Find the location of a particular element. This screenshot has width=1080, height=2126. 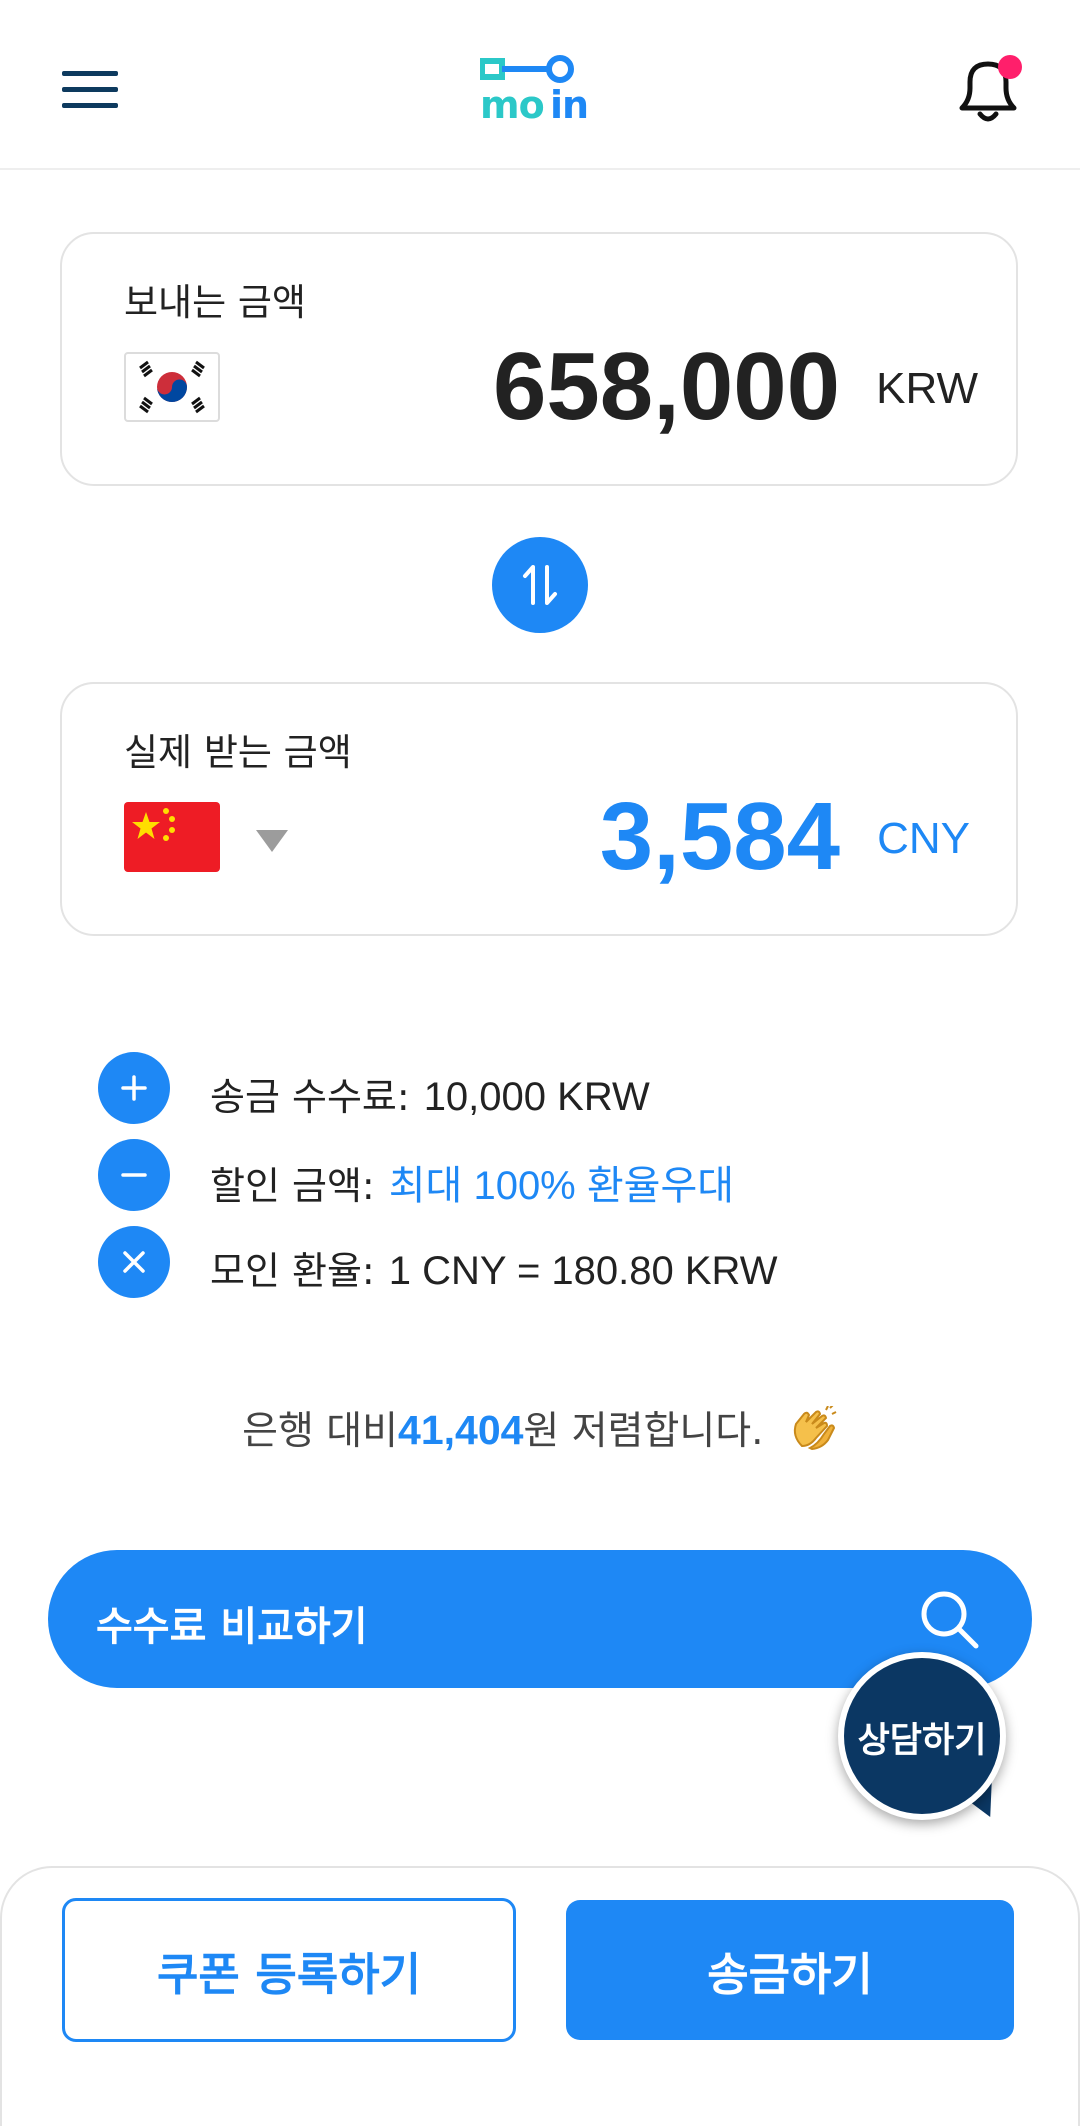

fee-row-exchange-rate: 모인 환율: 1 CNY = 180.80 KRW is located at coordinates (548, 1263).